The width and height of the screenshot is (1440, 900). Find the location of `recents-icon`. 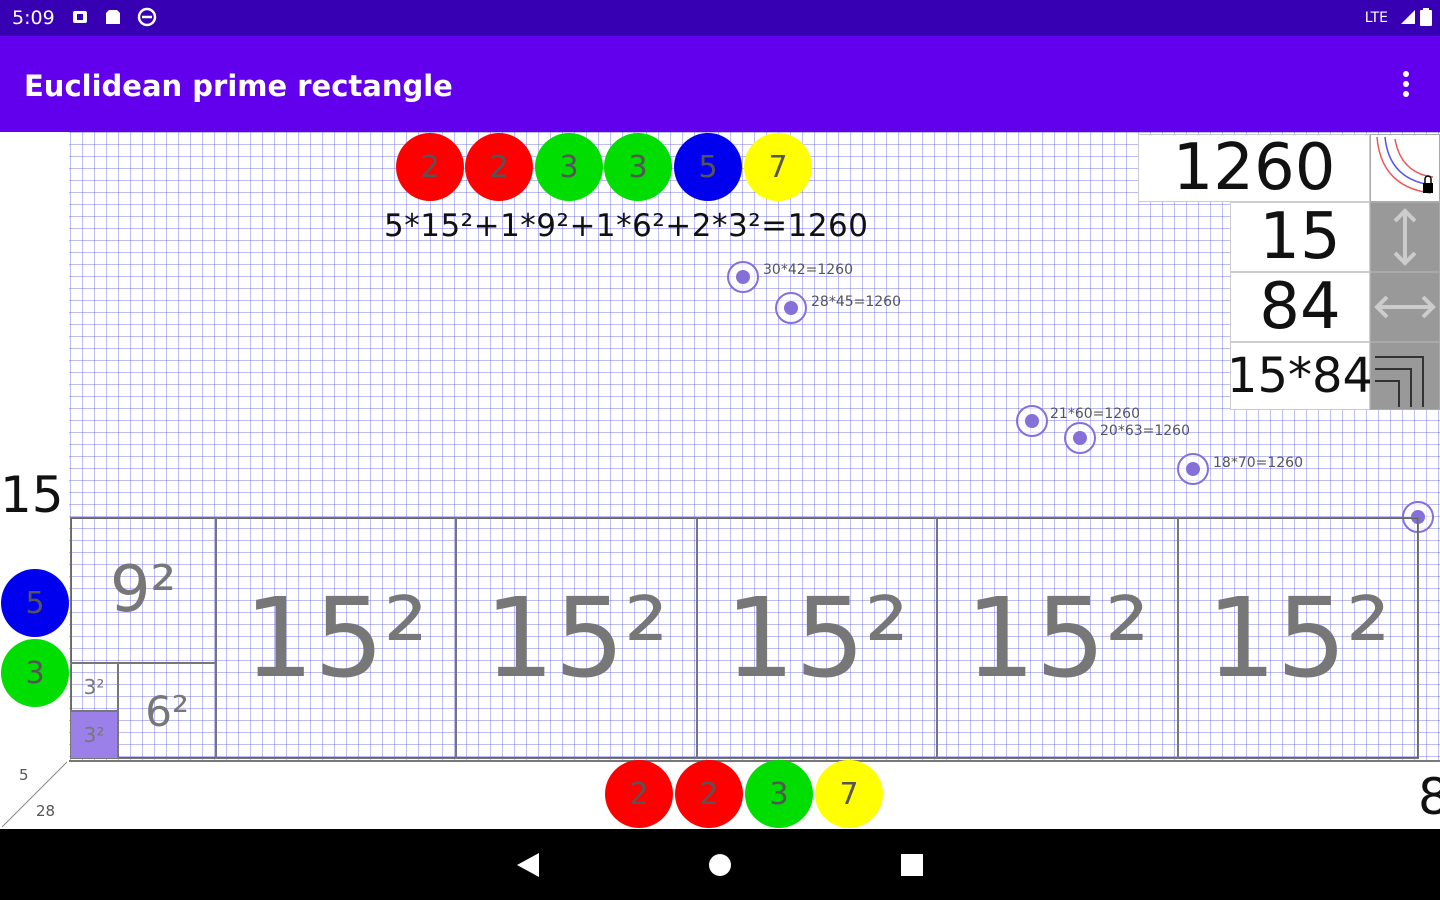

recents-icon is located at coordinates (912, 865).